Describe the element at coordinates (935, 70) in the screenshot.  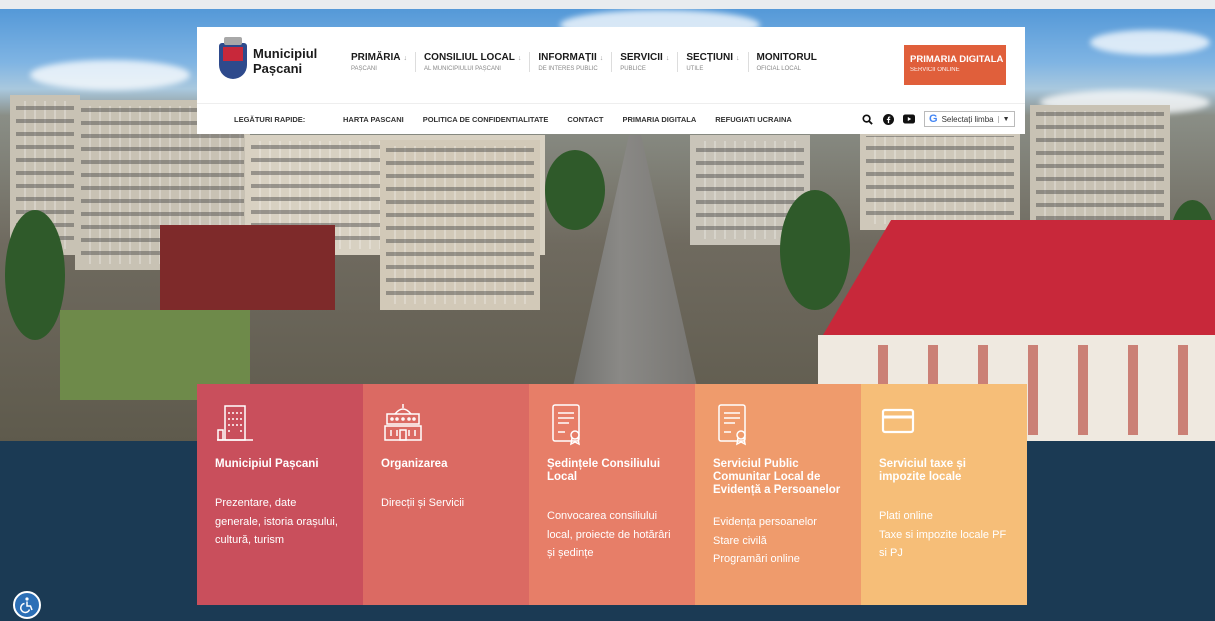
I see `cta-subtitle: SERVICII ONLINE` at that location.